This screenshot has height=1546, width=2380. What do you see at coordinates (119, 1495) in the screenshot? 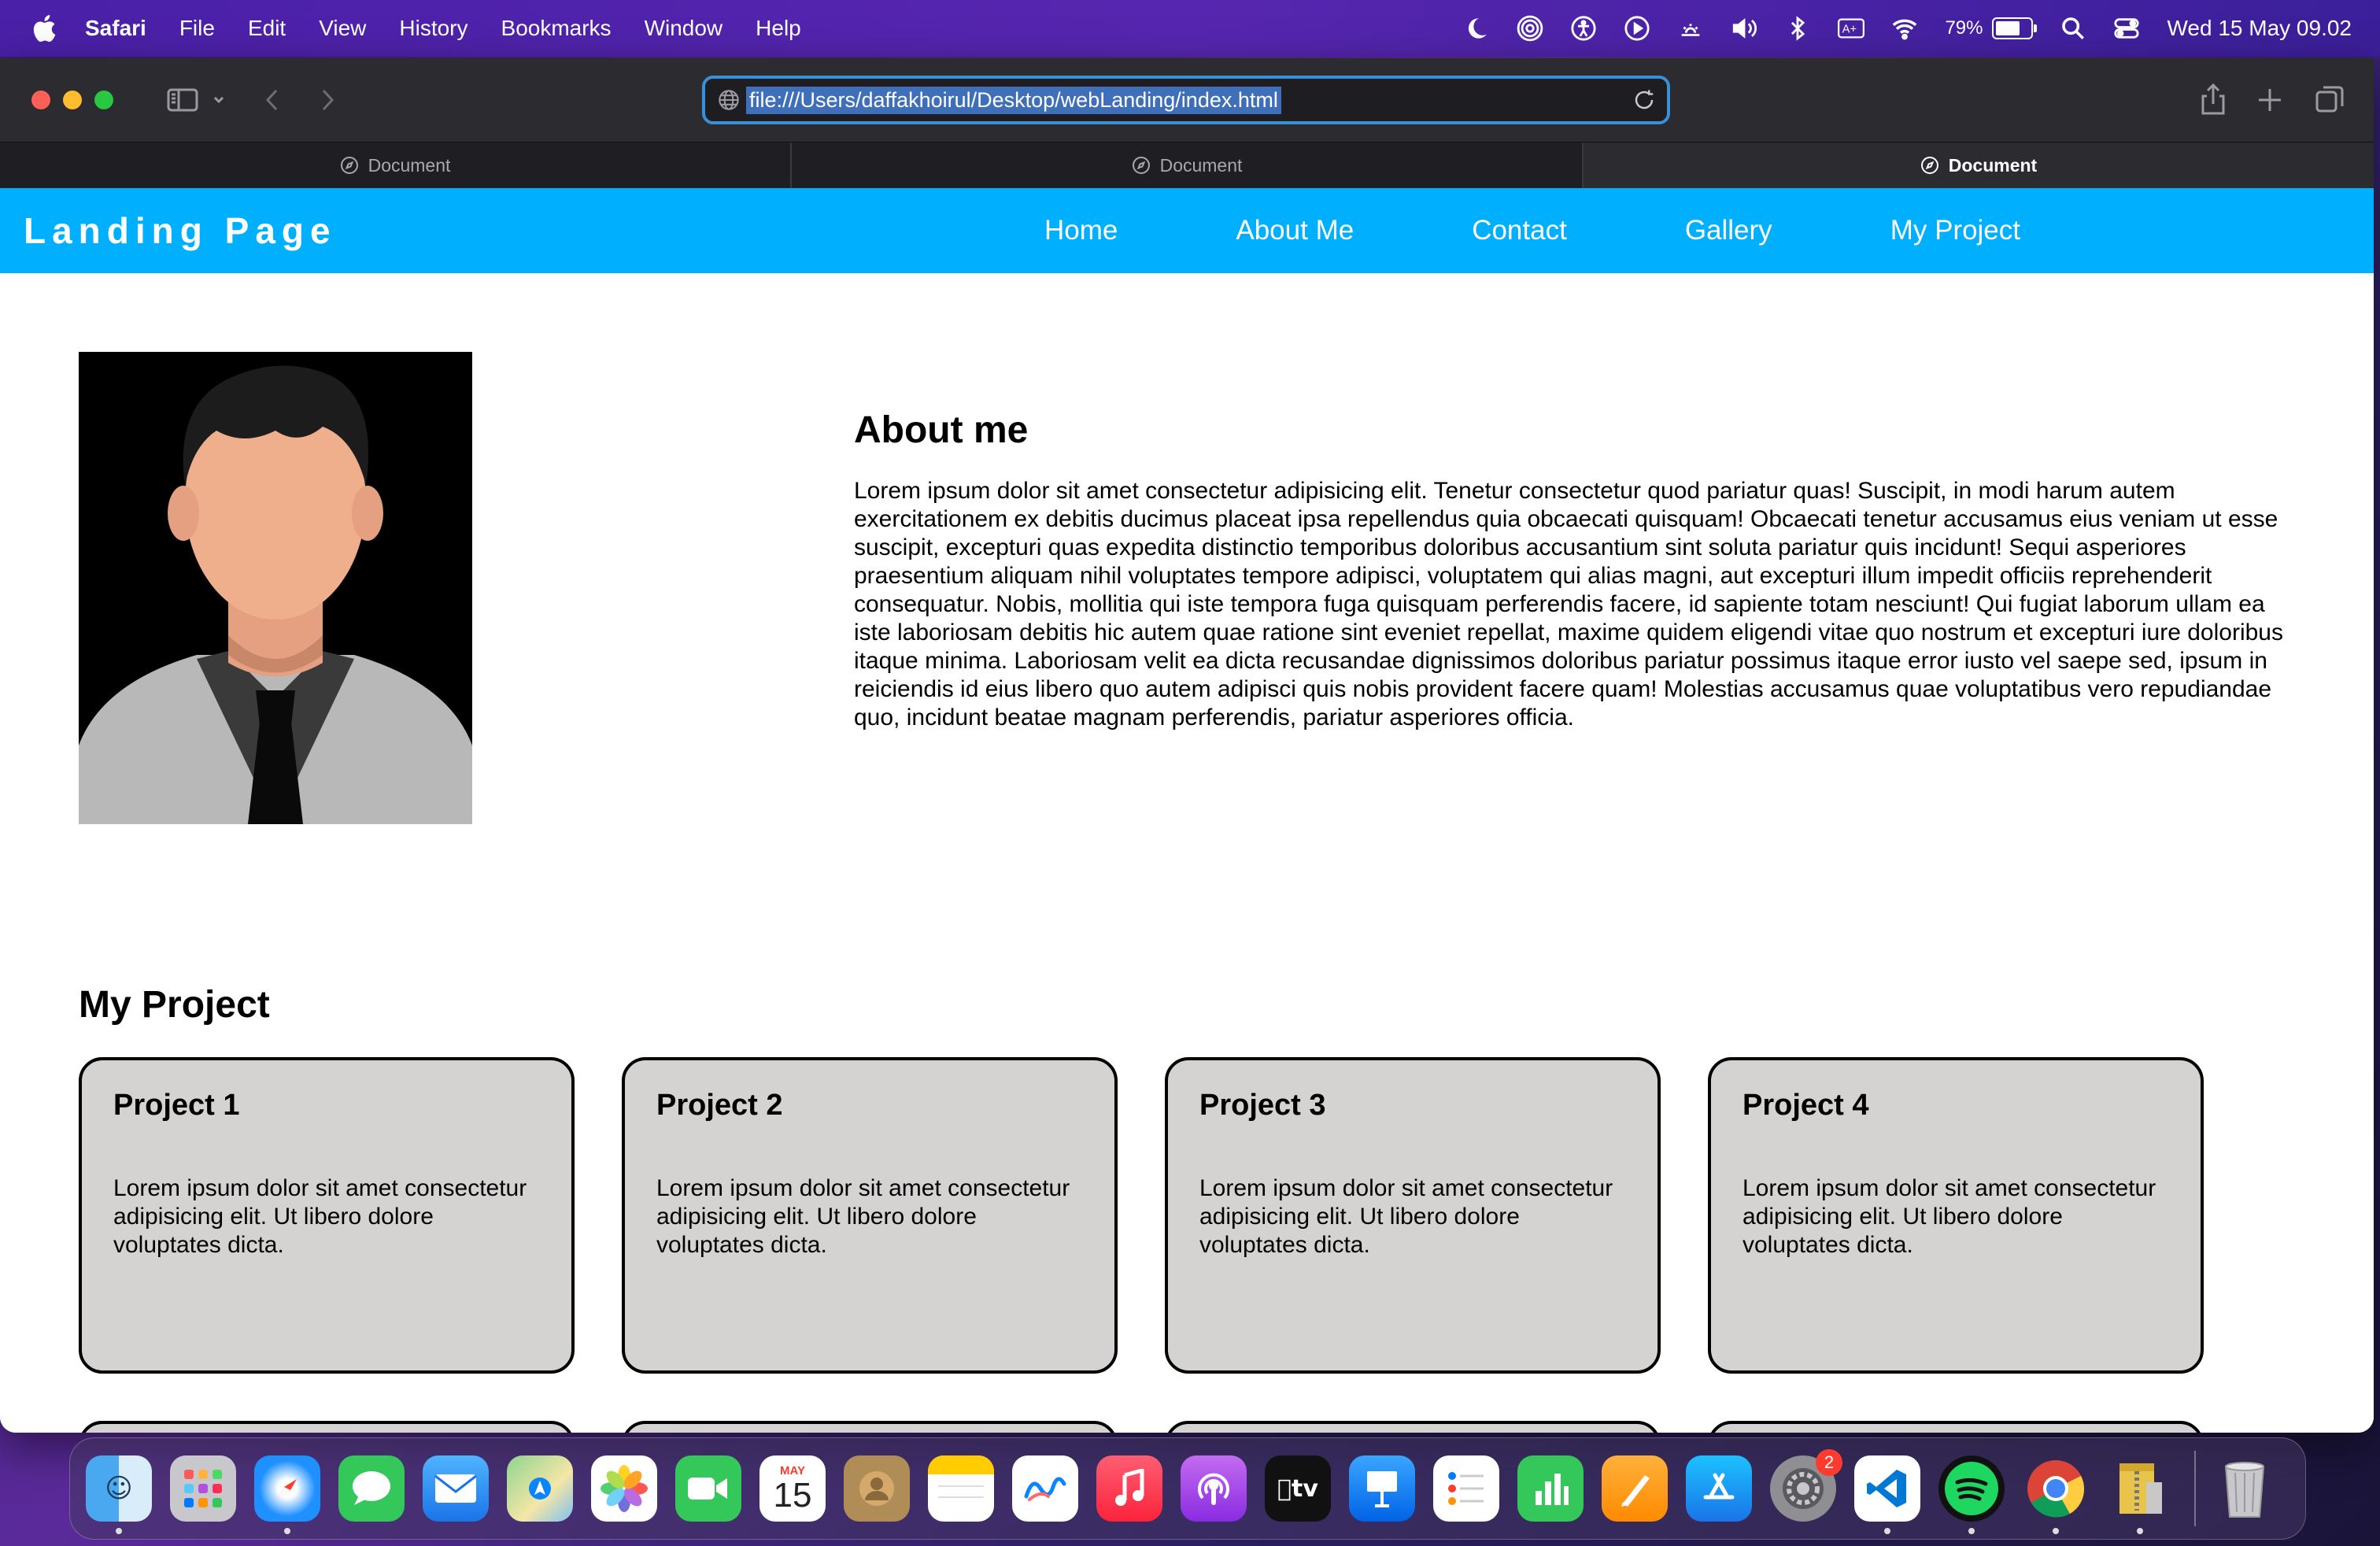
I see `finder-icon: ☺` at bounding box center [119, 1495].